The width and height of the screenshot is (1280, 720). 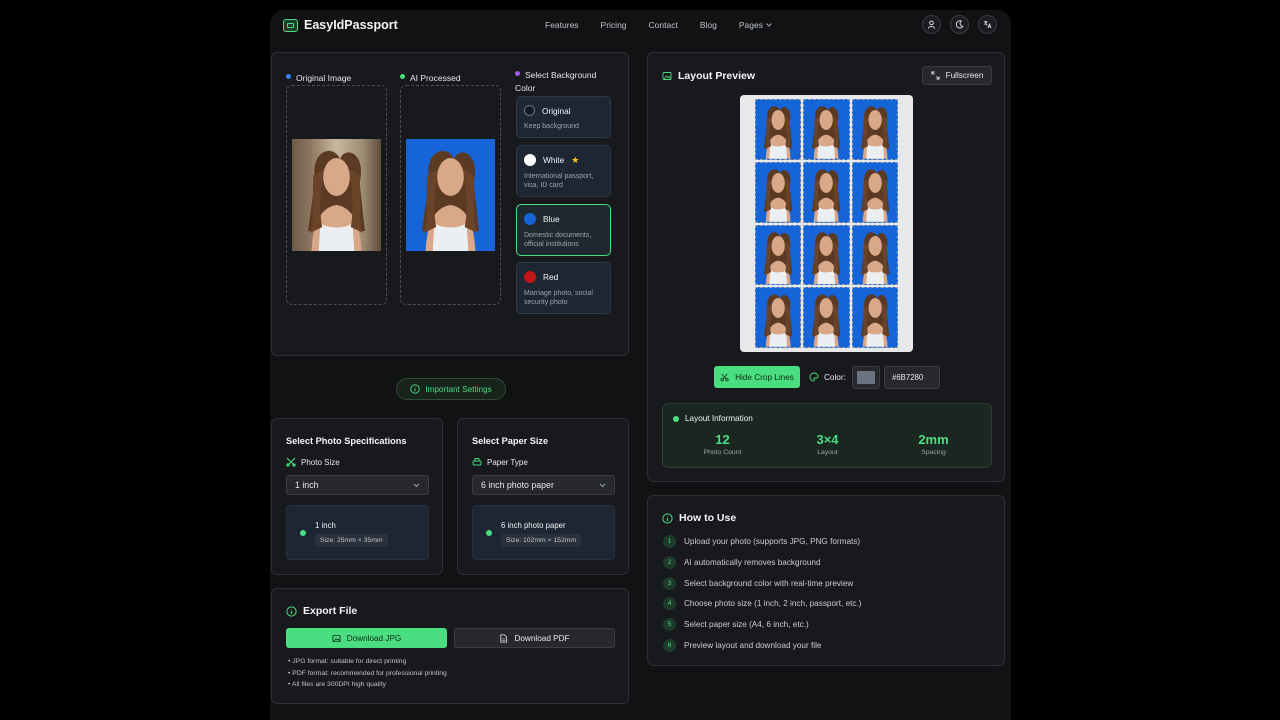 I want to click on important-settings-badge: Important Settings, so click(x=451, y=389).